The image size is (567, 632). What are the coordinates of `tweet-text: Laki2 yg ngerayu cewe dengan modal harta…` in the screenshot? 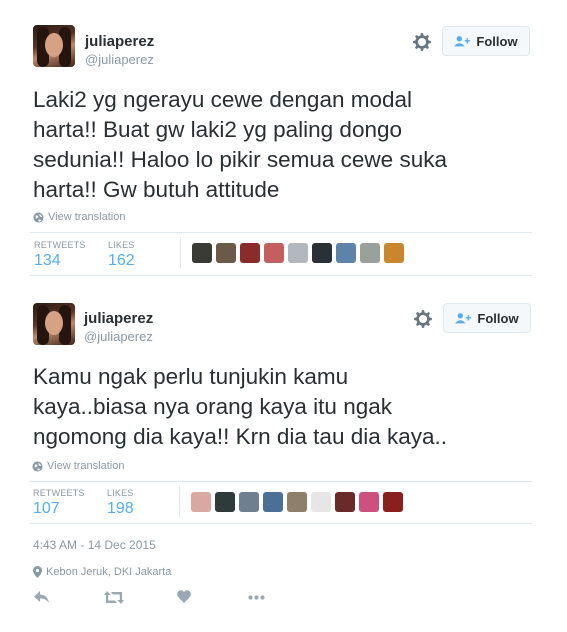 It's located at (240, 144).